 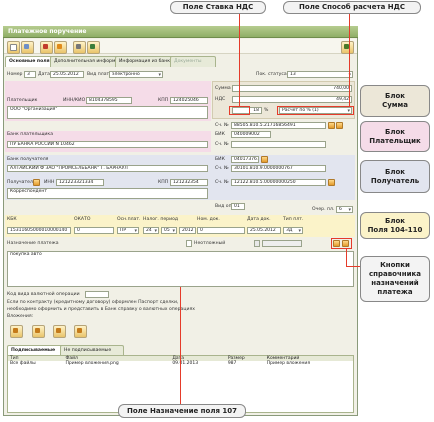 I want to click on payee-bik-label: БИК, so click(x=220, y=159).